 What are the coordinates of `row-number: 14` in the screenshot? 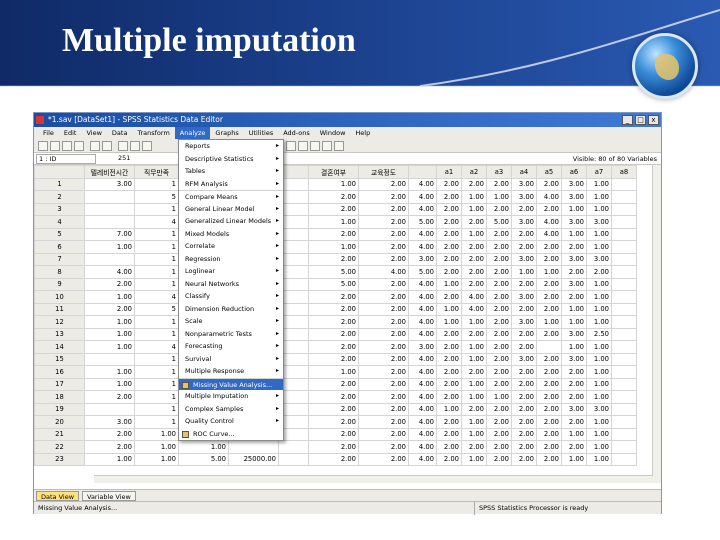 It's located at (59, 347).